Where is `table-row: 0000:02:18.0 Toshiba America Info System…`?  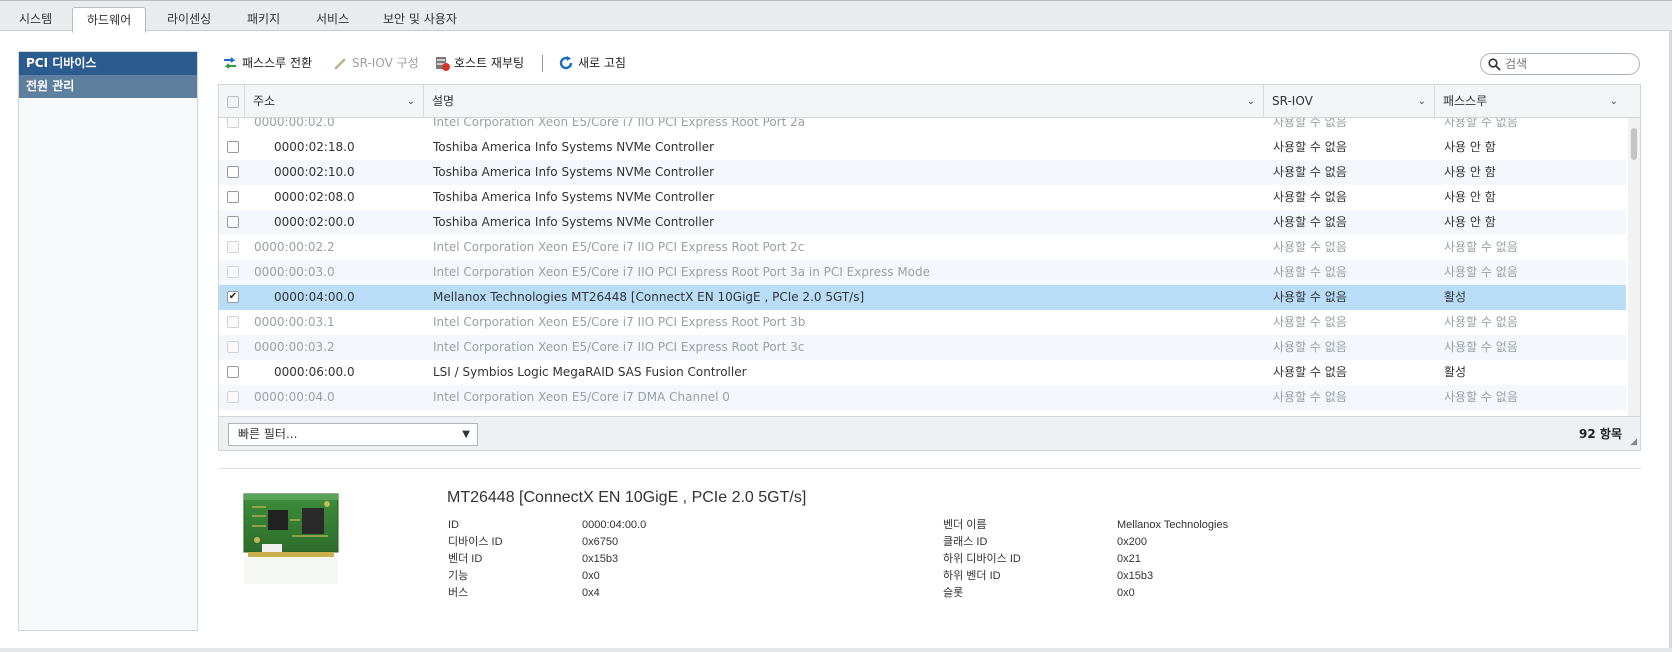
table-row: 0000:02:18.0 Toshiba America Info System… is located at coordinates (922, 147).